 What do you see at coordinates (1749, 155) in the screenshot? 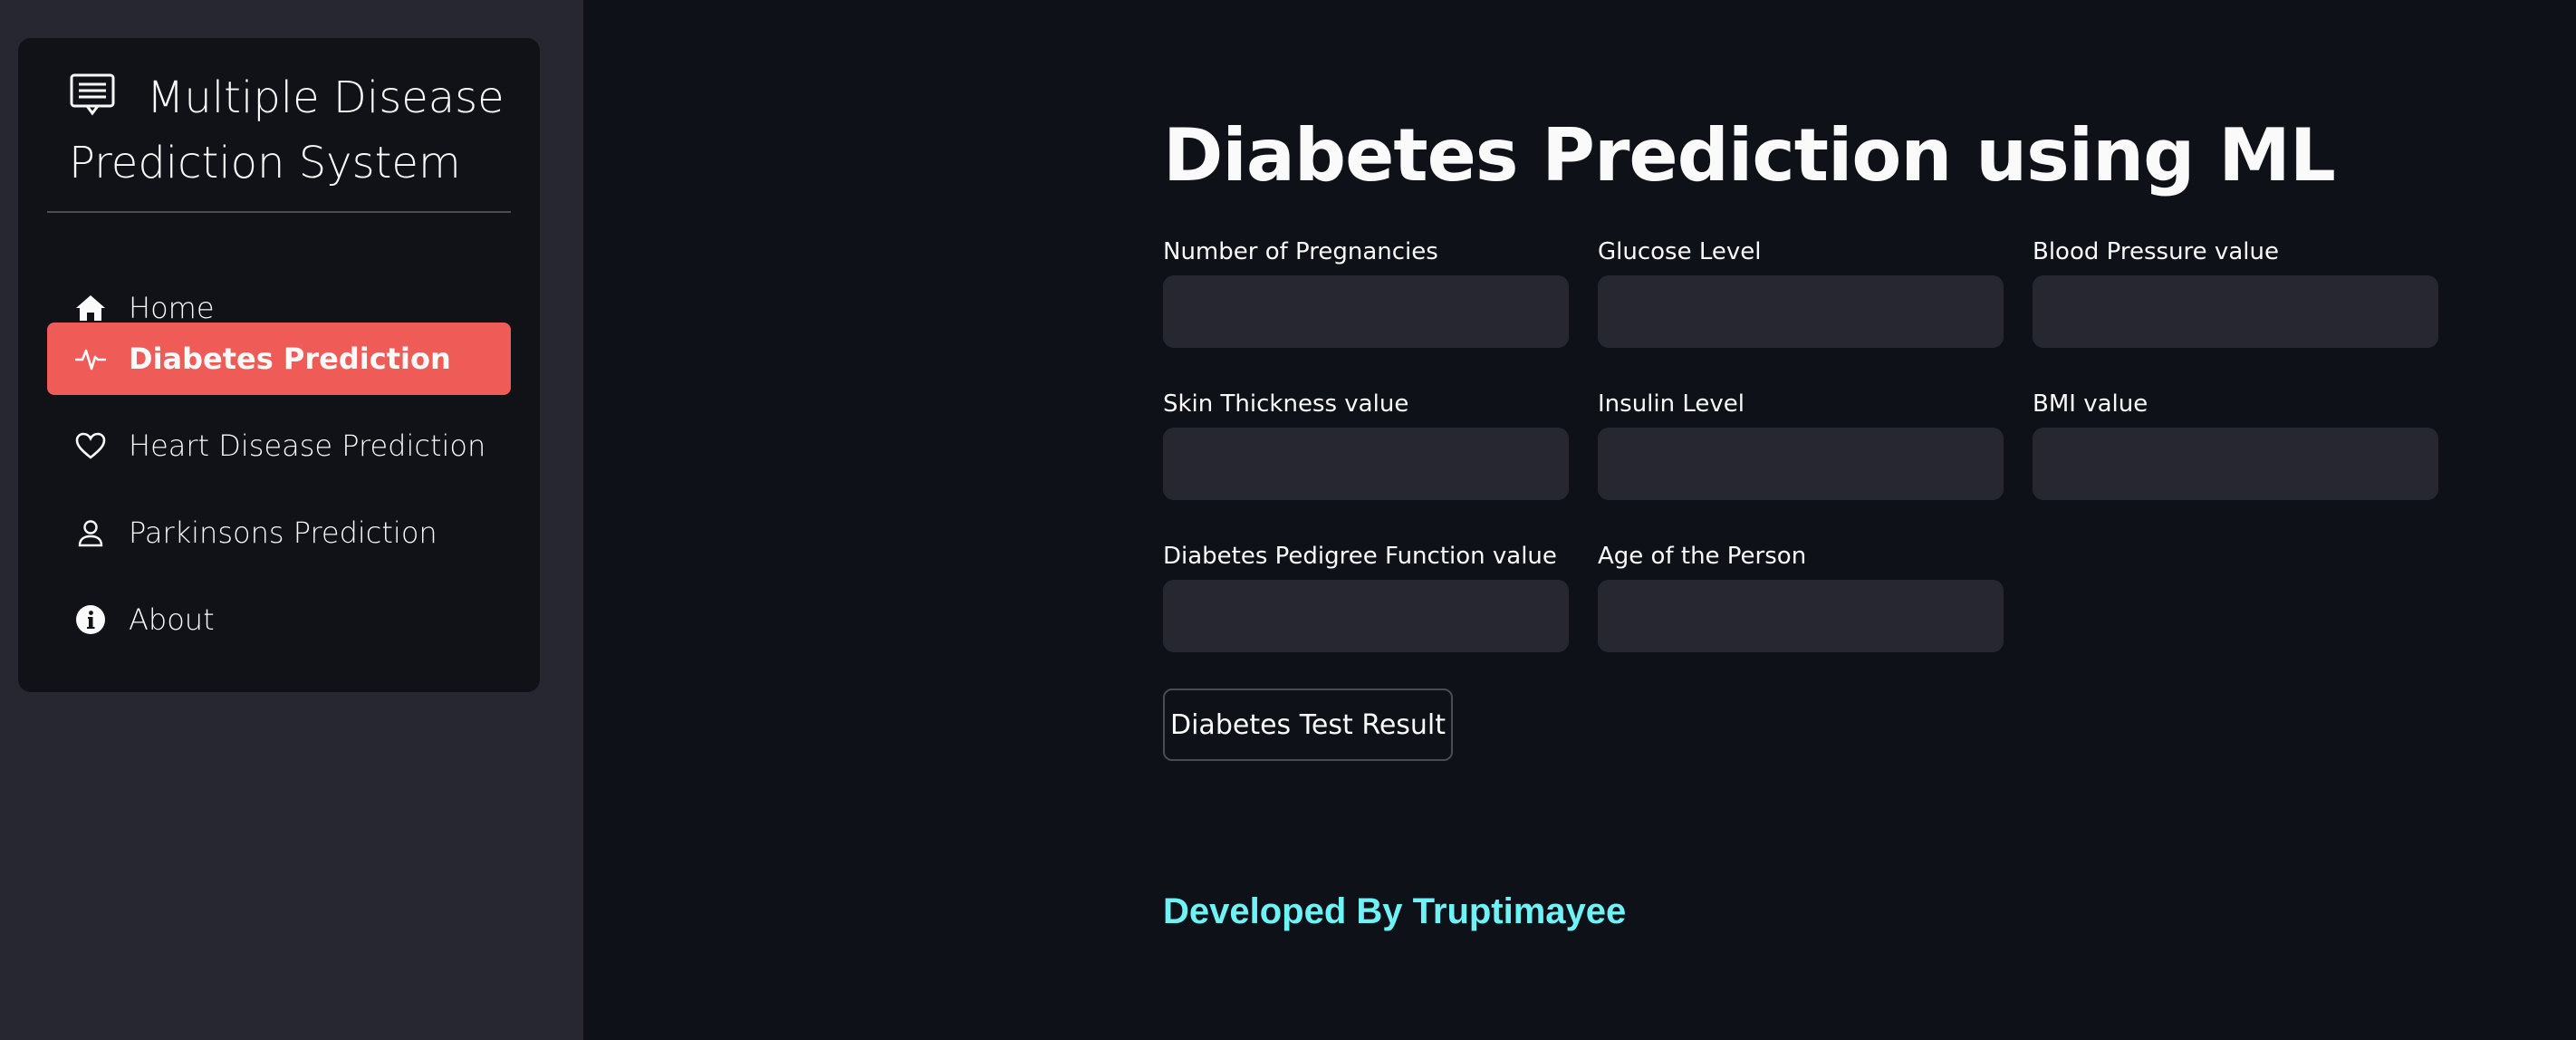
I see `page-title: Diabetes Prediction using ML` at bounding box center [1749, 155].